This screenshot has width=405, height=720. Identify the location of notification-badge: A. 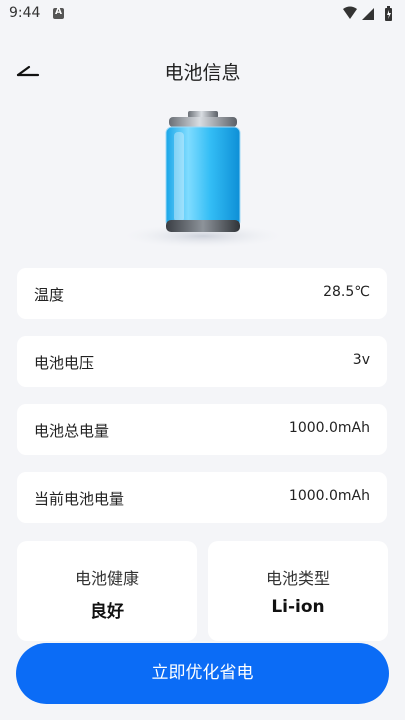
(58, 12).